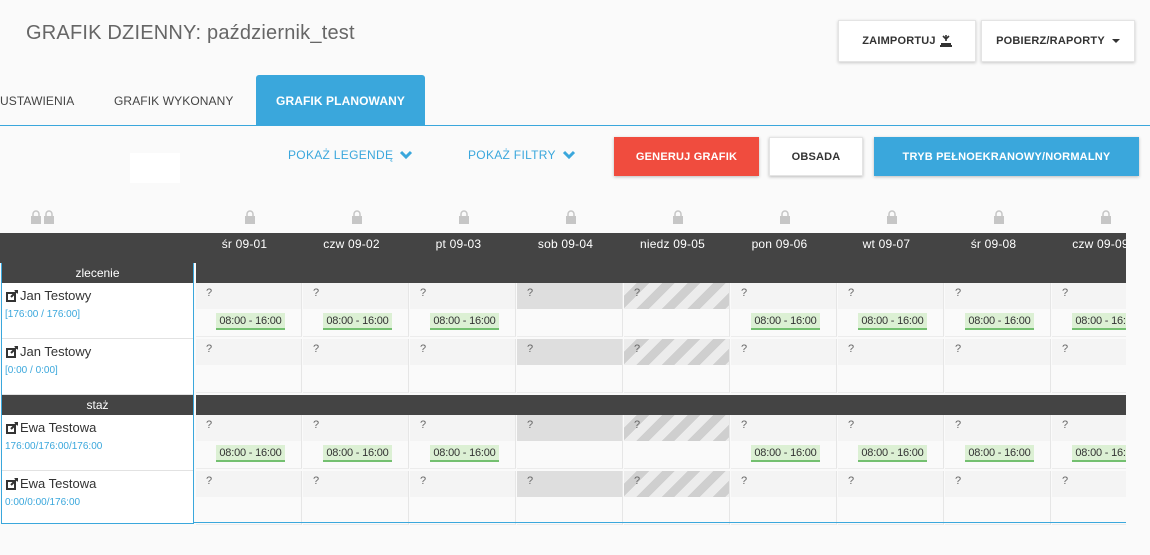  I want to click on import-button: ZAIMPORTUJ, so click(907, 41).